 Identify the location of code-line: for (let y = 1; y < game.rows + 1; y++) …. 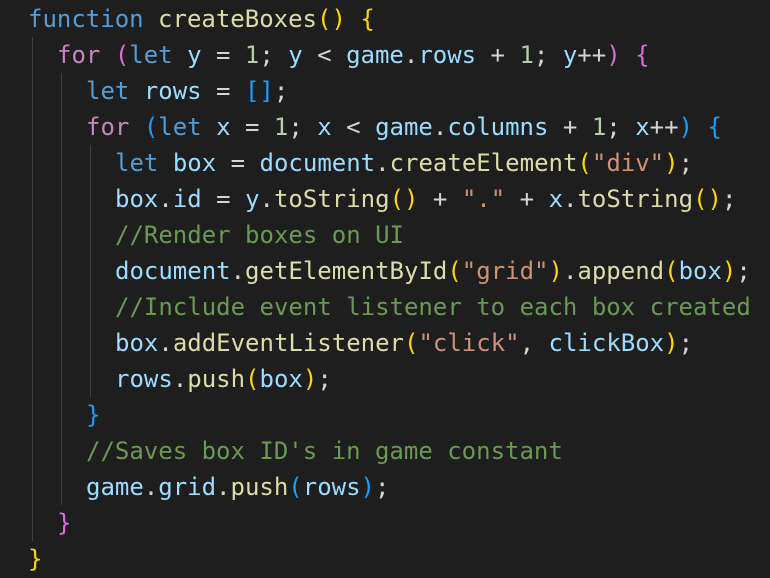
(353, 55).